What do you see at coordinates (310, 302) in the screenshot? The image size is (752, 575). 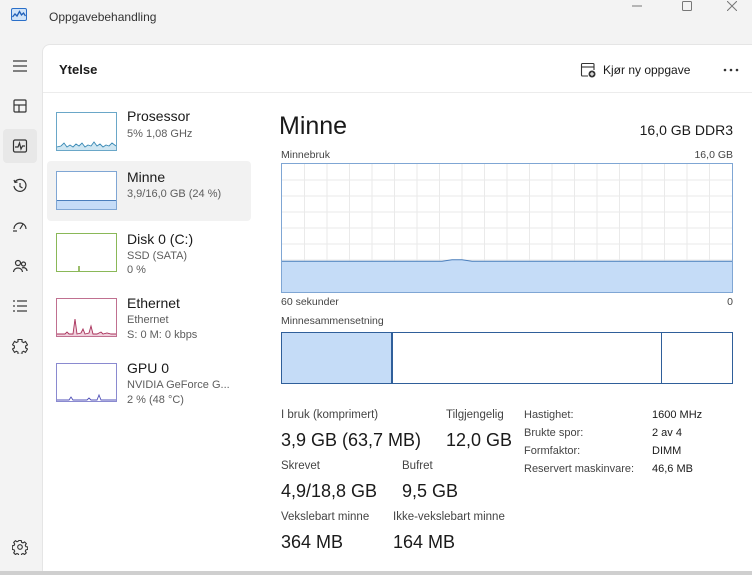 I see `graph-time-start: 60 sekunder` at bounding box center [310, 302].